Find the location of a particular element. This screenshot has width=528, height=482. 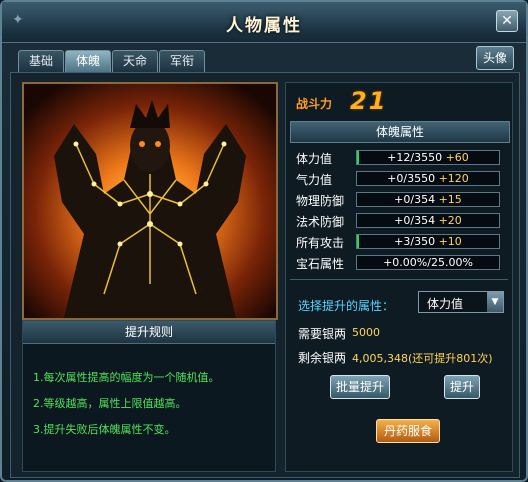

attr-value: +3/350 is located at coordinates (415, 241).